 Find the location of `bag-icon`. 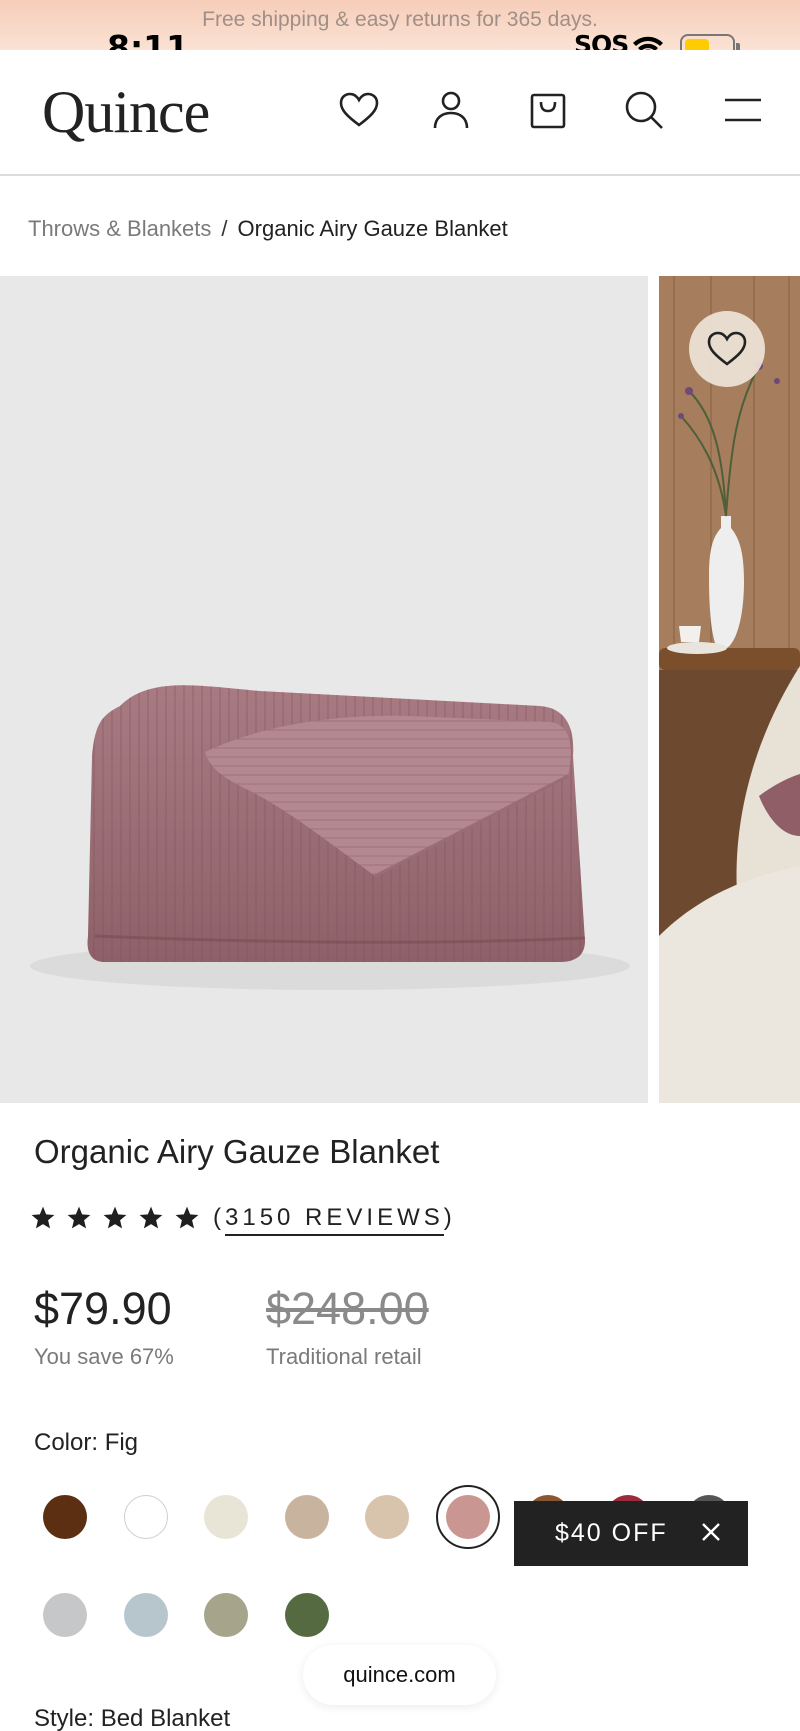

bag-icon is located at coordinates (548, 110).